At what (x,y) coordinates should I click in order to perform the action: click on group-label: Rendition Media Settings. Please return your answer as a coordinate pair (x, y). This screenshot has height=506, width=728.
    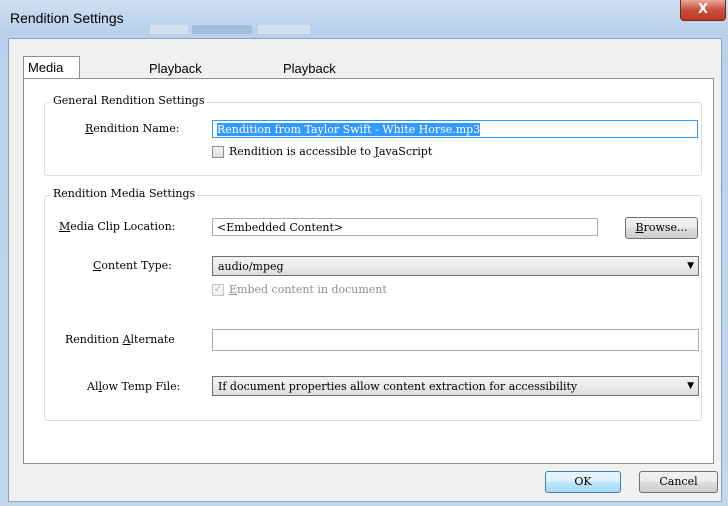
    Looking at the image, I should click on (124, 193).